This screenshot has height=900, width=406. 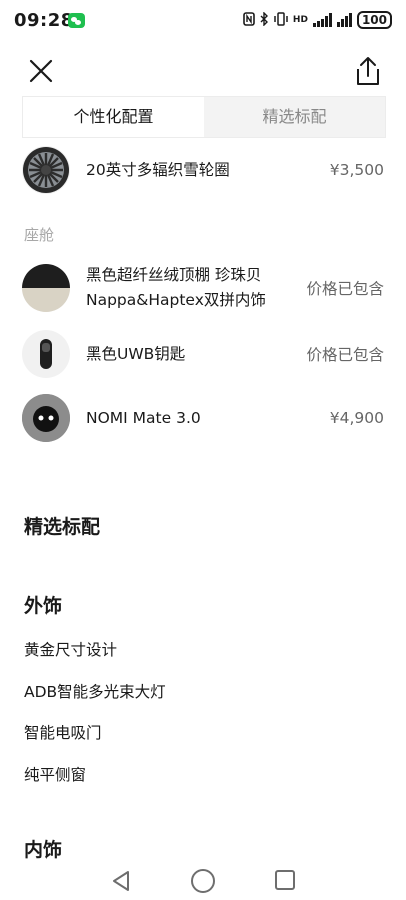 I want to click on section-title-cabin: 座舱, so click(x=39, y=235).